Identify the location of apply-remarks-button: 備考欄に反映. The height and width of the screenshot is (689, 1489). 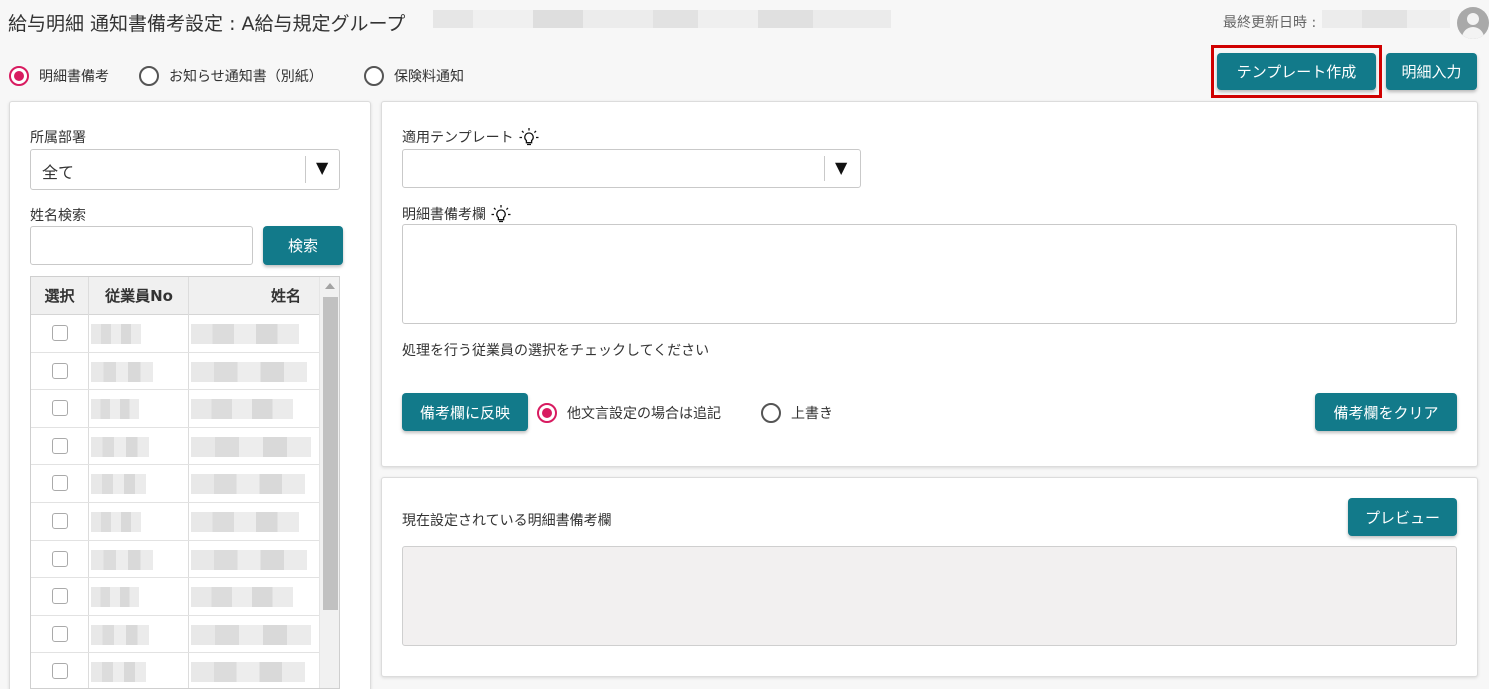
(465, 412).